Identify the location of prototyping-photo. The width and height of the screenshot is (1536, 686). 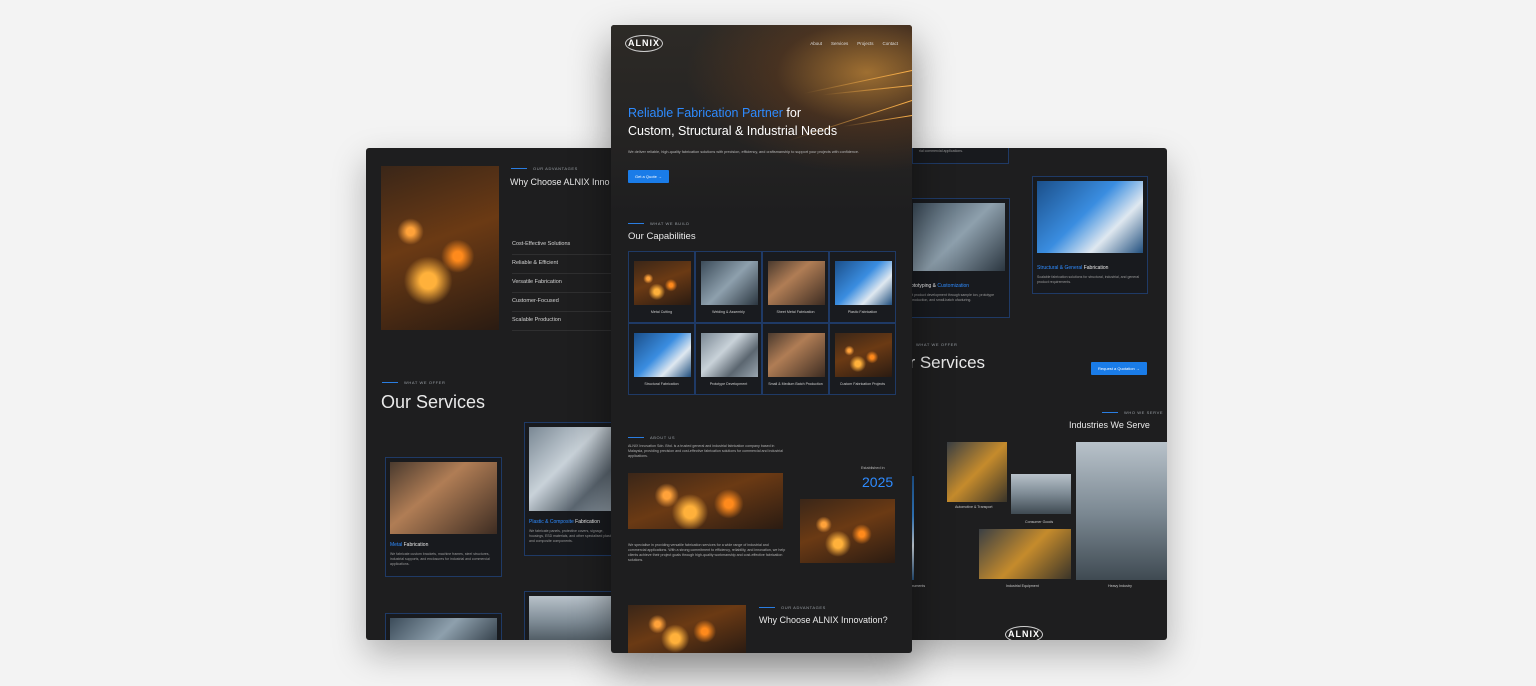
(959, 237).